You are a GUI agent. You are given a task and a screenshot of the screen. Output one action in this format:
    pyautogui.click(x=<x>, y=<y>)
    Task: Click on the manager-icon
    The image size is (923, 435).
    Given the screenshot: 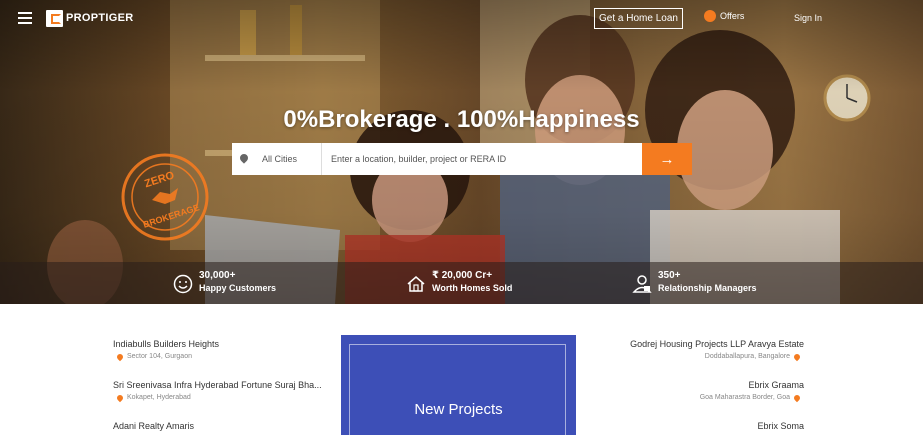 What is the action you would take?
    pyautogui.click(x=642, y=284)
    